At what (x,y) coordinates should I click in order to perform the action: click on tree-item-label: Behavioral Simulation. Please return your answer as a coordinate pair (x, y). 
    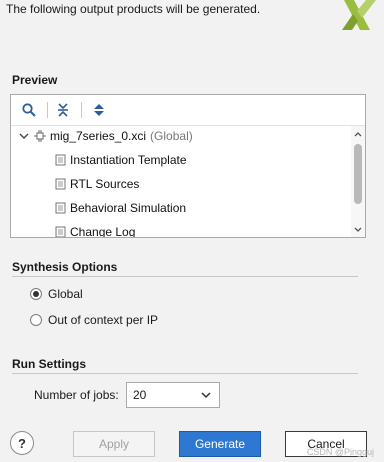
    Looking at the image, I should click on (128, 208).